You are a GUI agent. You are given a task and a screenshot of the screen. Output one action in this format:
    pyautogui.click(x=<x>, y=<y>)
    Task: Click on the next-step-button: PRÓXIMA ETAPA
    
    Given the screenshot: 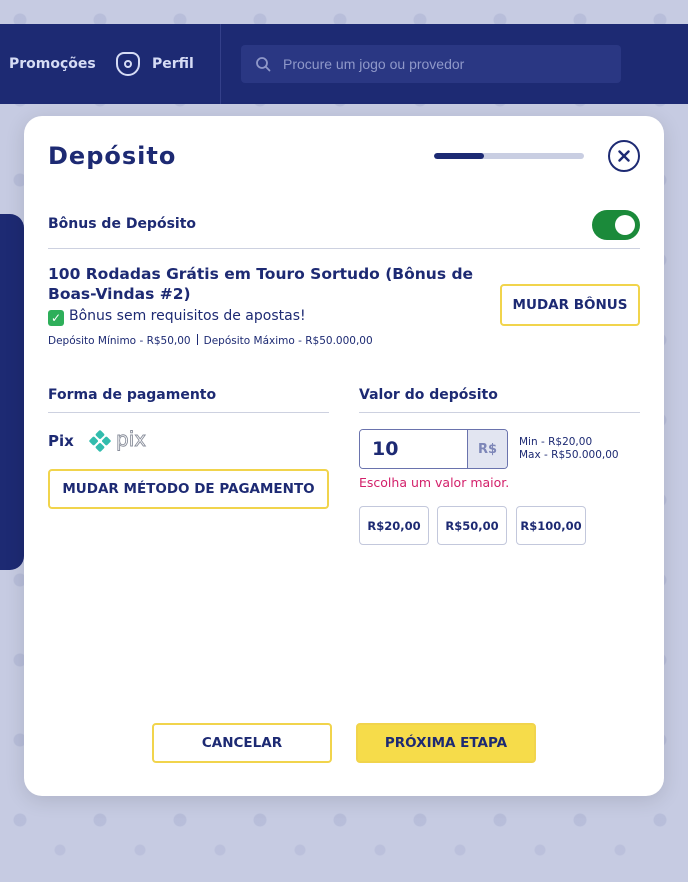 What is the action you would take?
    pyautogui.click(x=446, y=743)
    